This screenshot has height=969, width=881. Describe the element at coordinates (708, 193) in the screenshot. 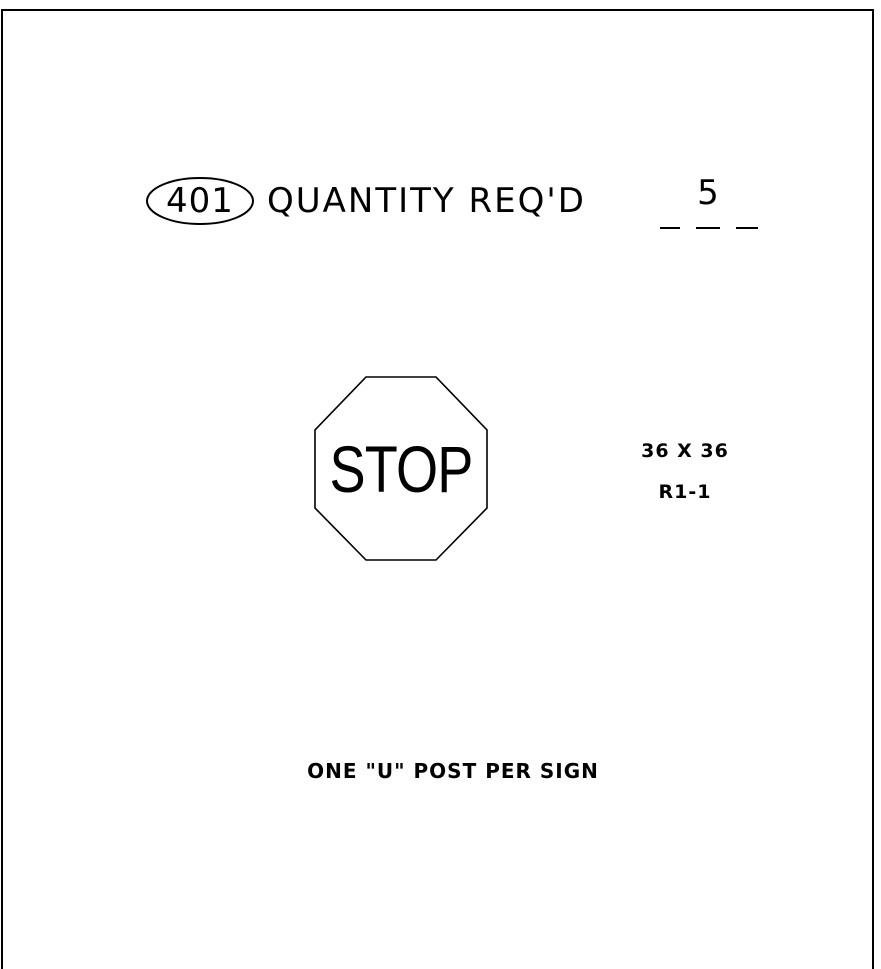

I see `quantity-value: 5` at that location.